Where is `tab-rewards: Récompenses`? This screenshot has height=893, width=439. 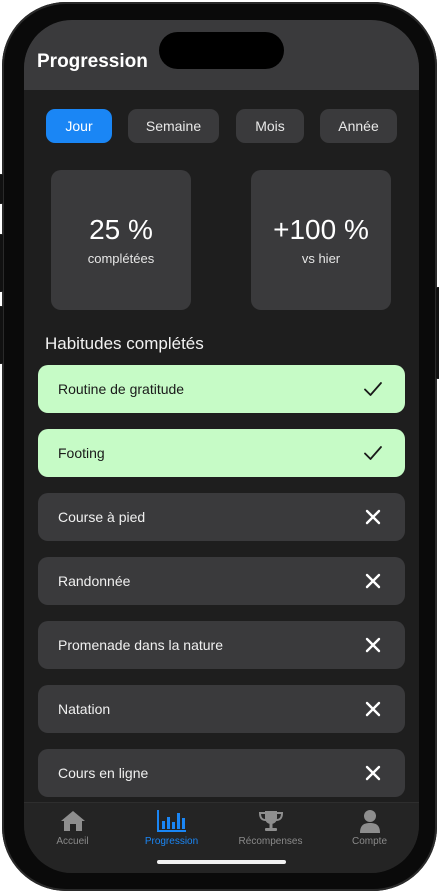
tab-rewards: Récompenses is located at coordinates (270, 828).